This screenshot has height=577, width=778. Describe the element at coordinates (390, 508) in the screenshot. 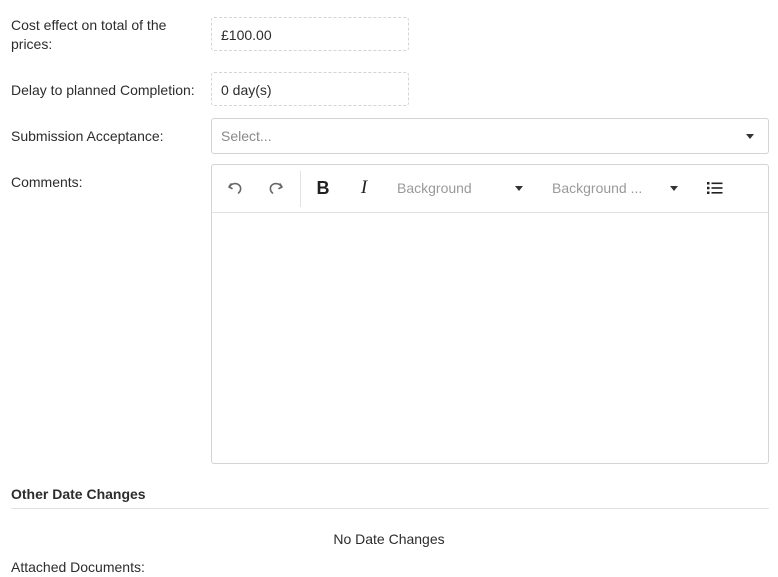

I see `section-divider` at that location.